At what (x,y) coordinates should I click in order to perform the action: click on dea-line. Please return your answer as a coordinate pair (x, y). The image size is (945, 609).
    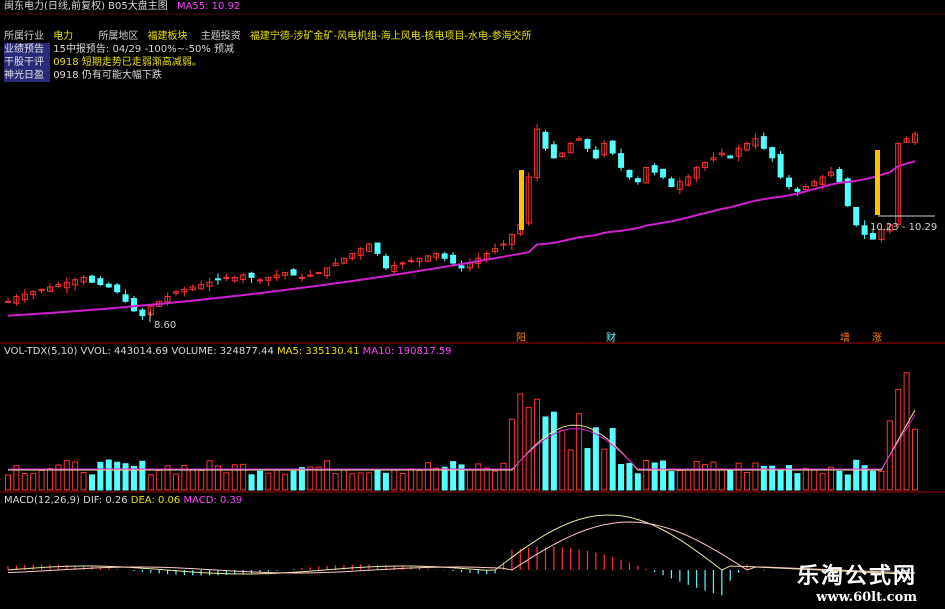
    Looking at the image, I should click on (461, 547).